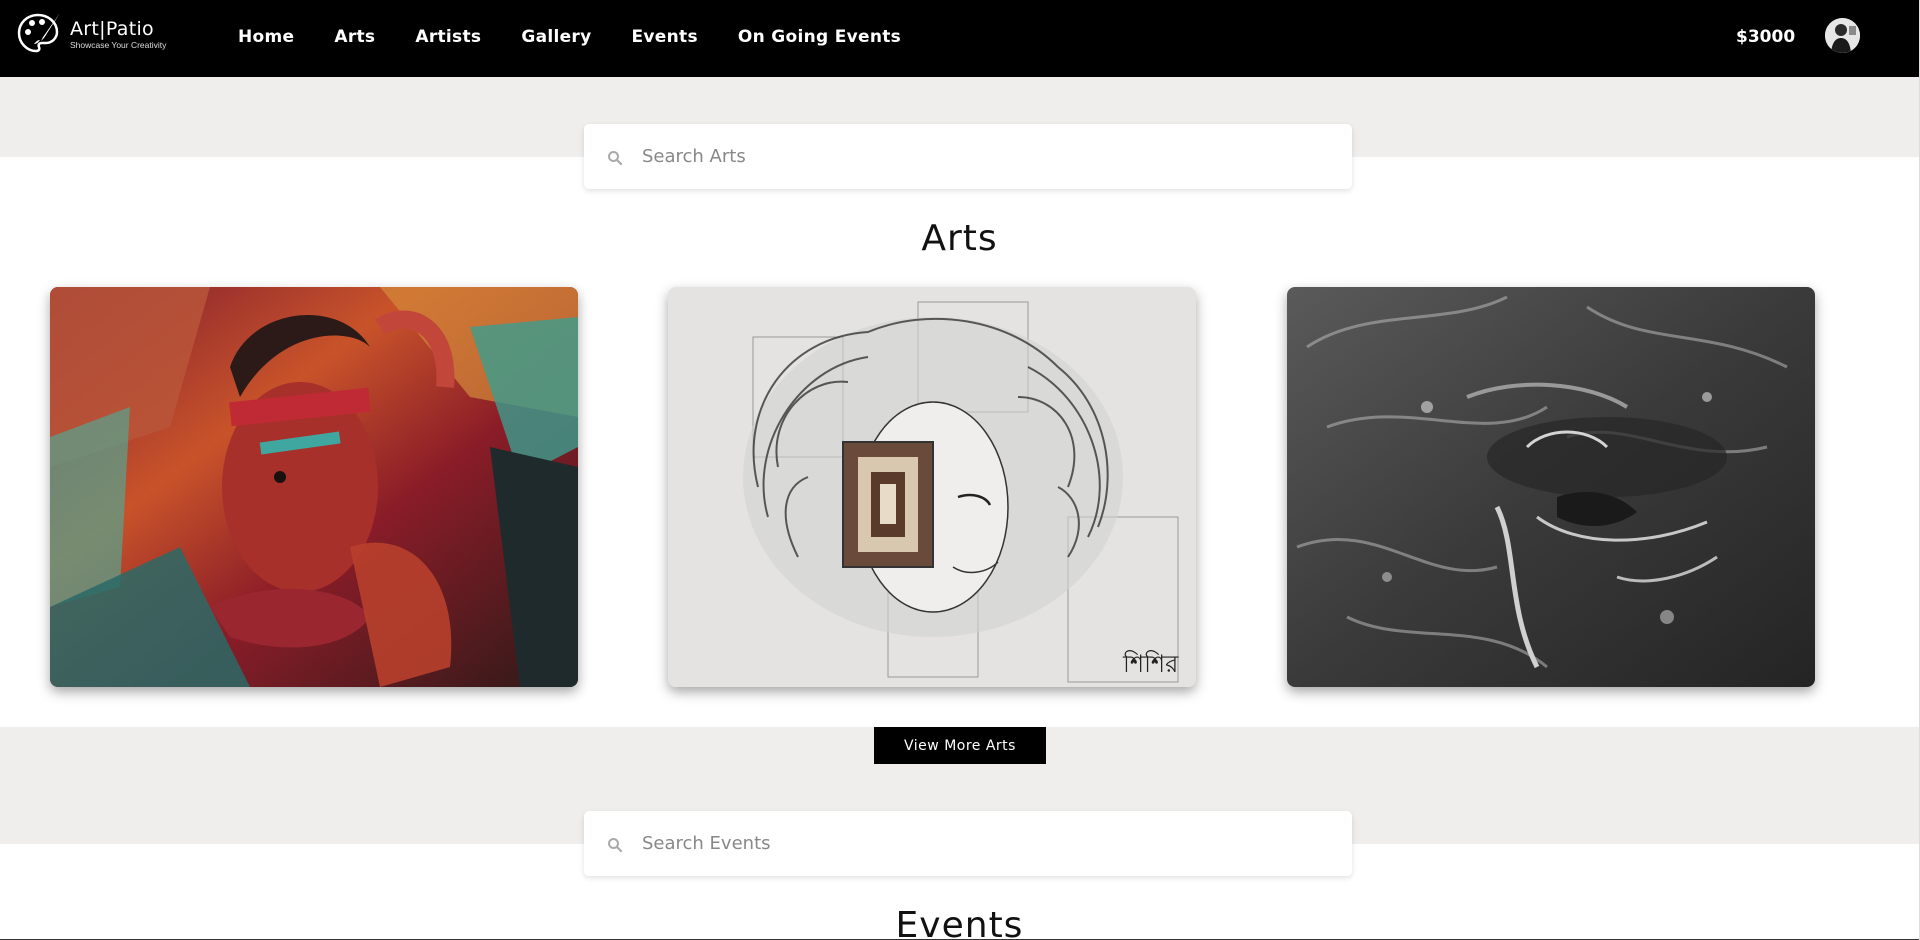 This screenshot has height=940, width=1920. Describe the element at coordinates (982, 156) in the screenshot. I see `arts-search-input` at that location.